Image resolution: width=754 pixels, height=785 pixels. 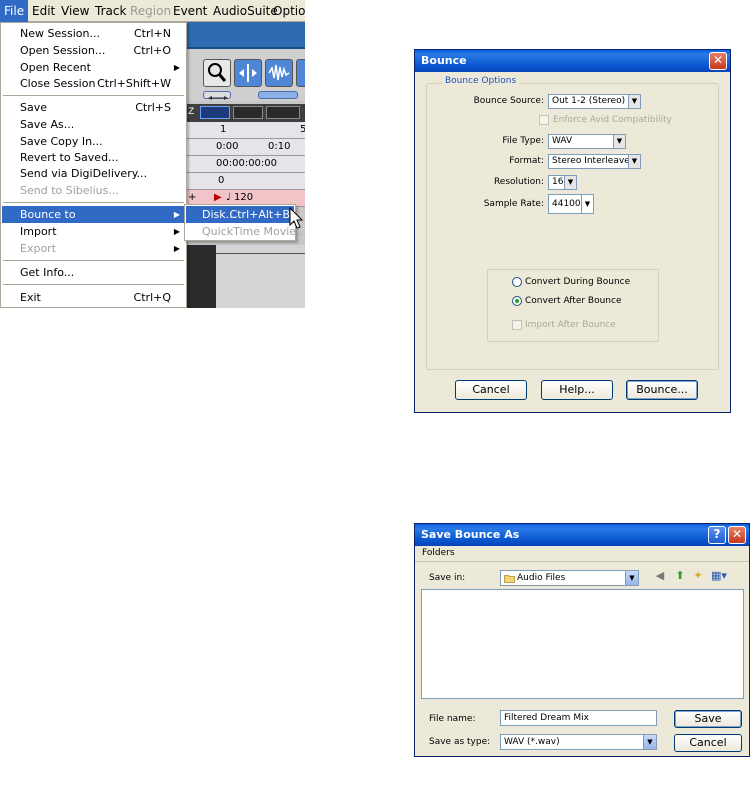 What do you see at coordinates (245, 130) in the screenshot?
I see `bars-ruler: 1 5` at bounding box center [245, 130].